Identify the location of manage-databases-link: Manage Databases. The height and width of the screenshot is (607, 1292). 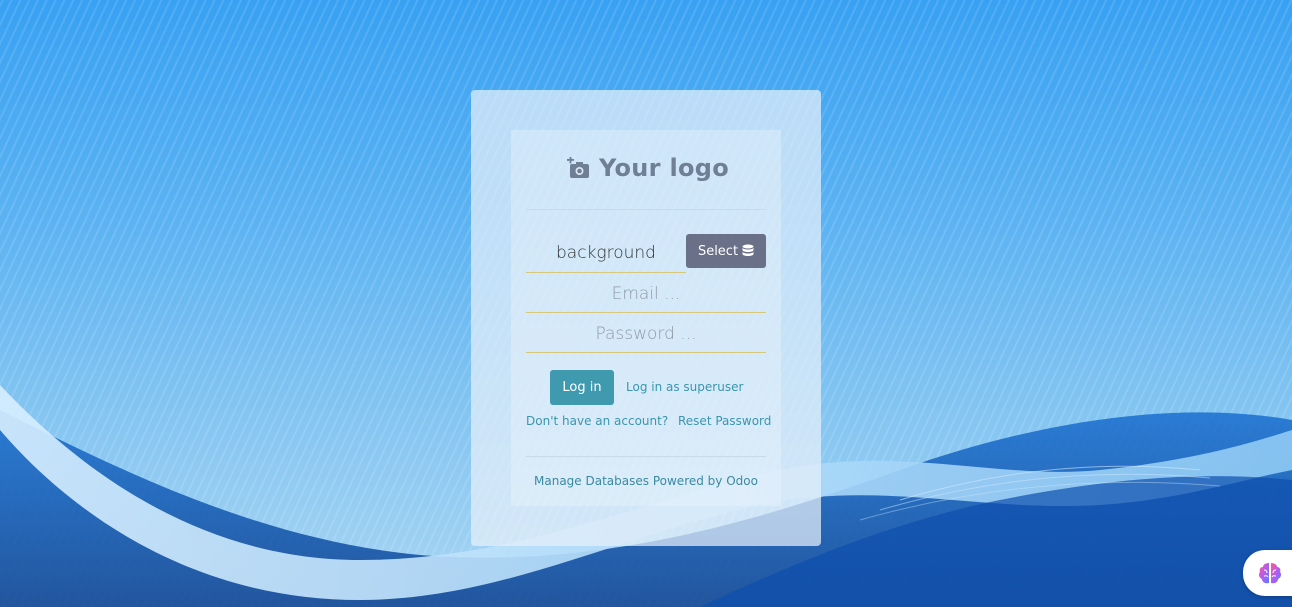
(591, 481).